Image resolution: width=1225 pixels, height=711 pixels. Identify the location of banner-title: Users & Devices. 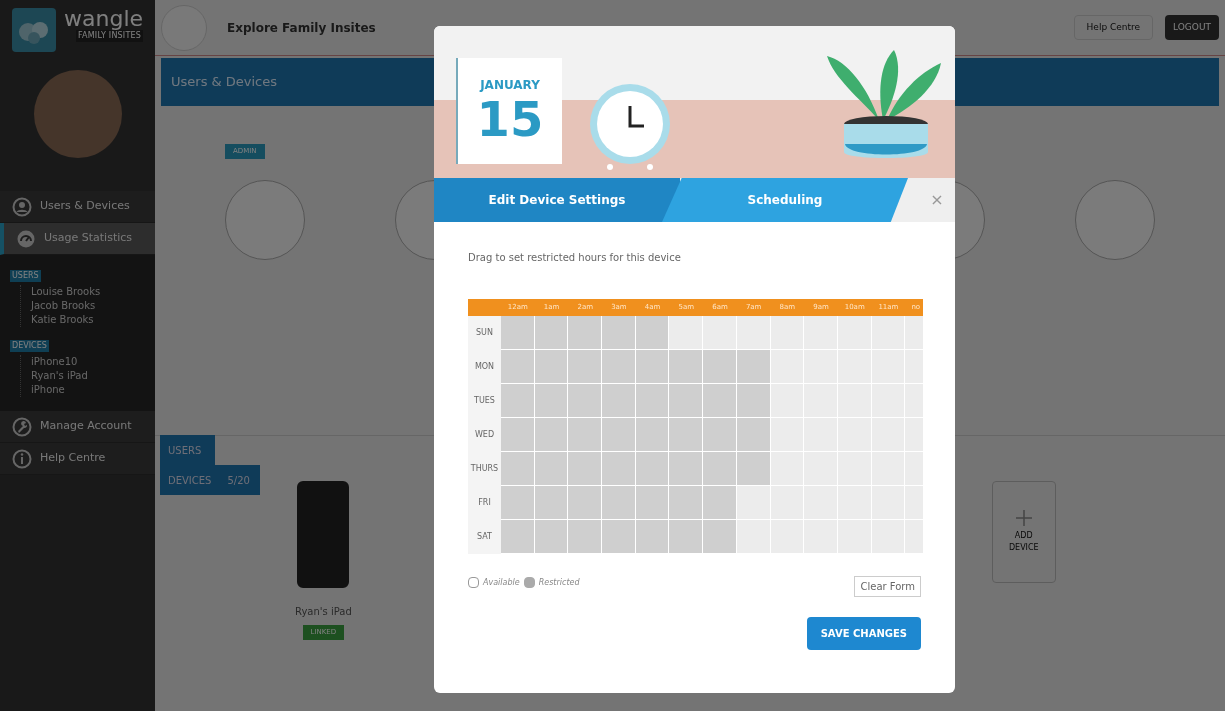
(224, 82).